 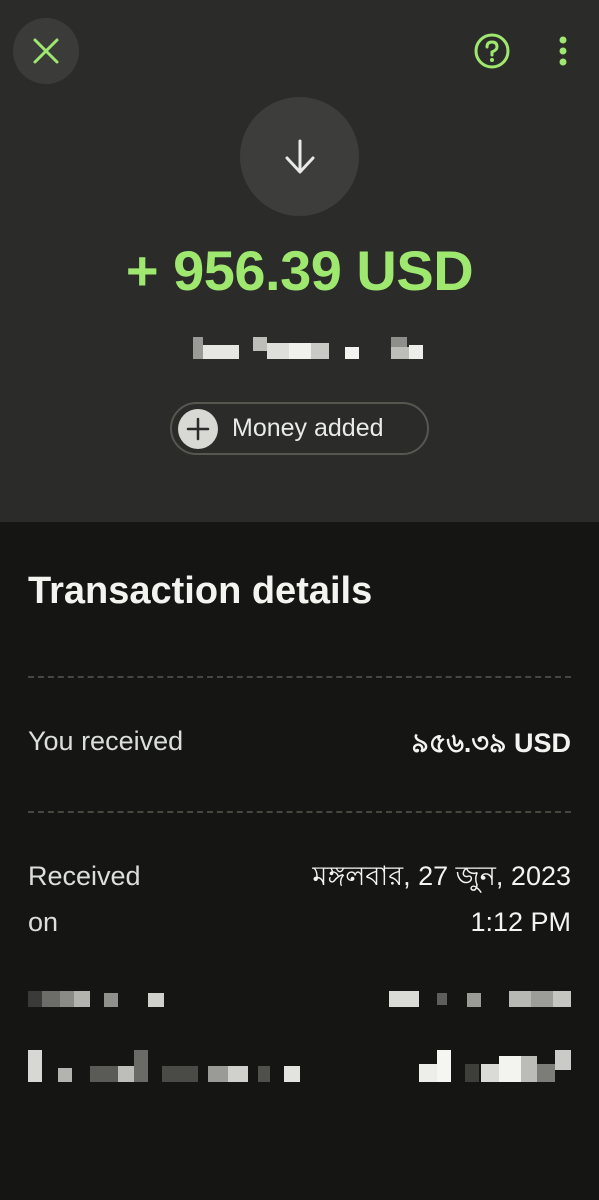 I want to click on redacted-sender-name, so click(x=308, y=348).